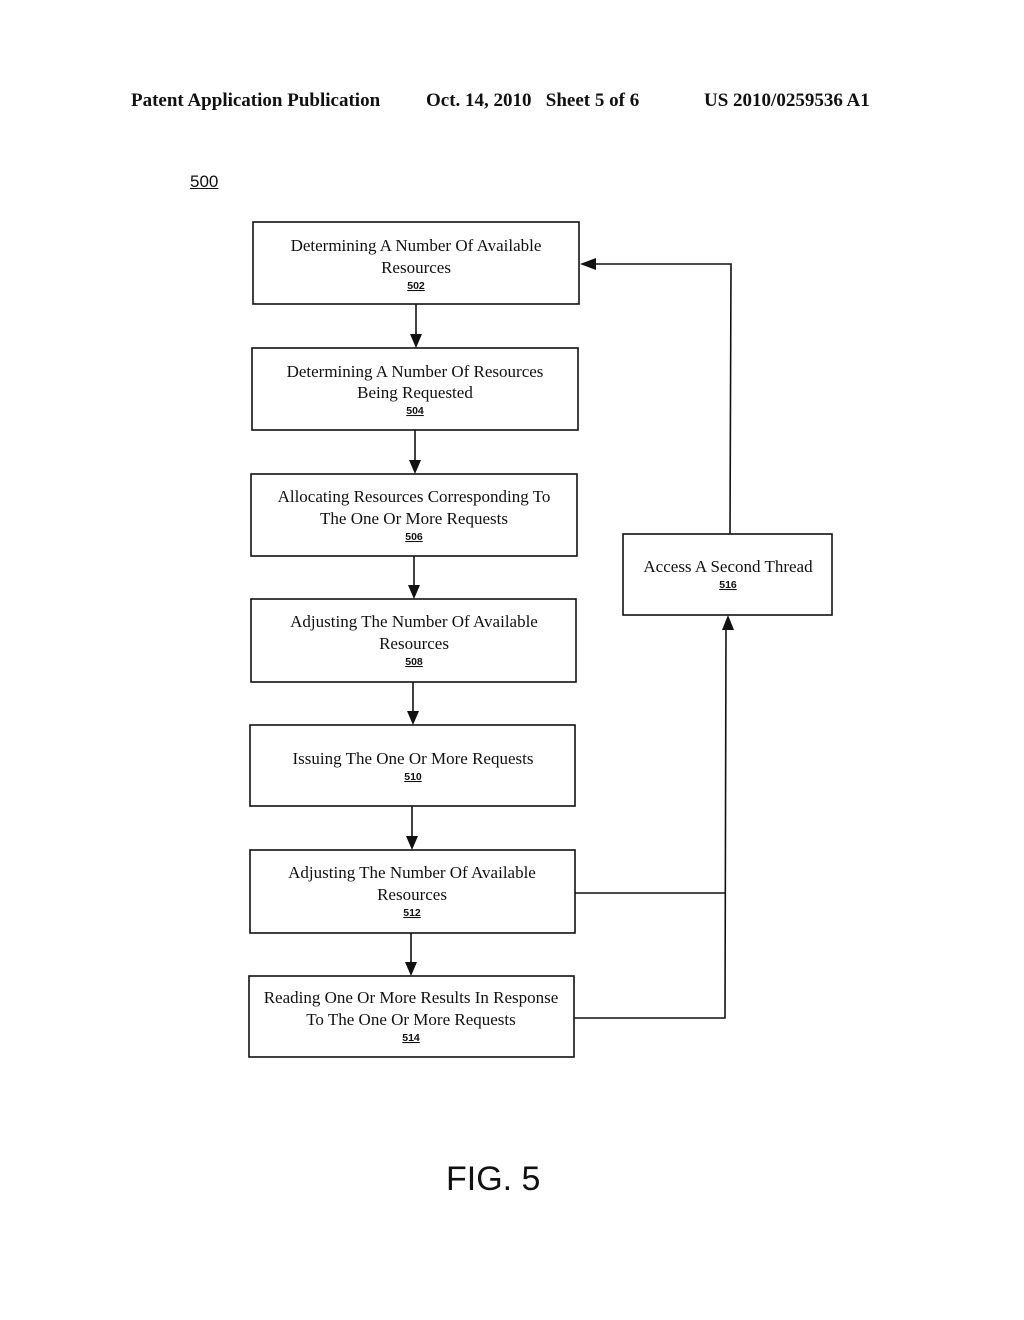 The width and height of the screenshot is (1024, 1320). What do you see at coordinates (412, 913) in the screenshot?
I see `step-reference-number: 512` at bounding box center [412, 913].